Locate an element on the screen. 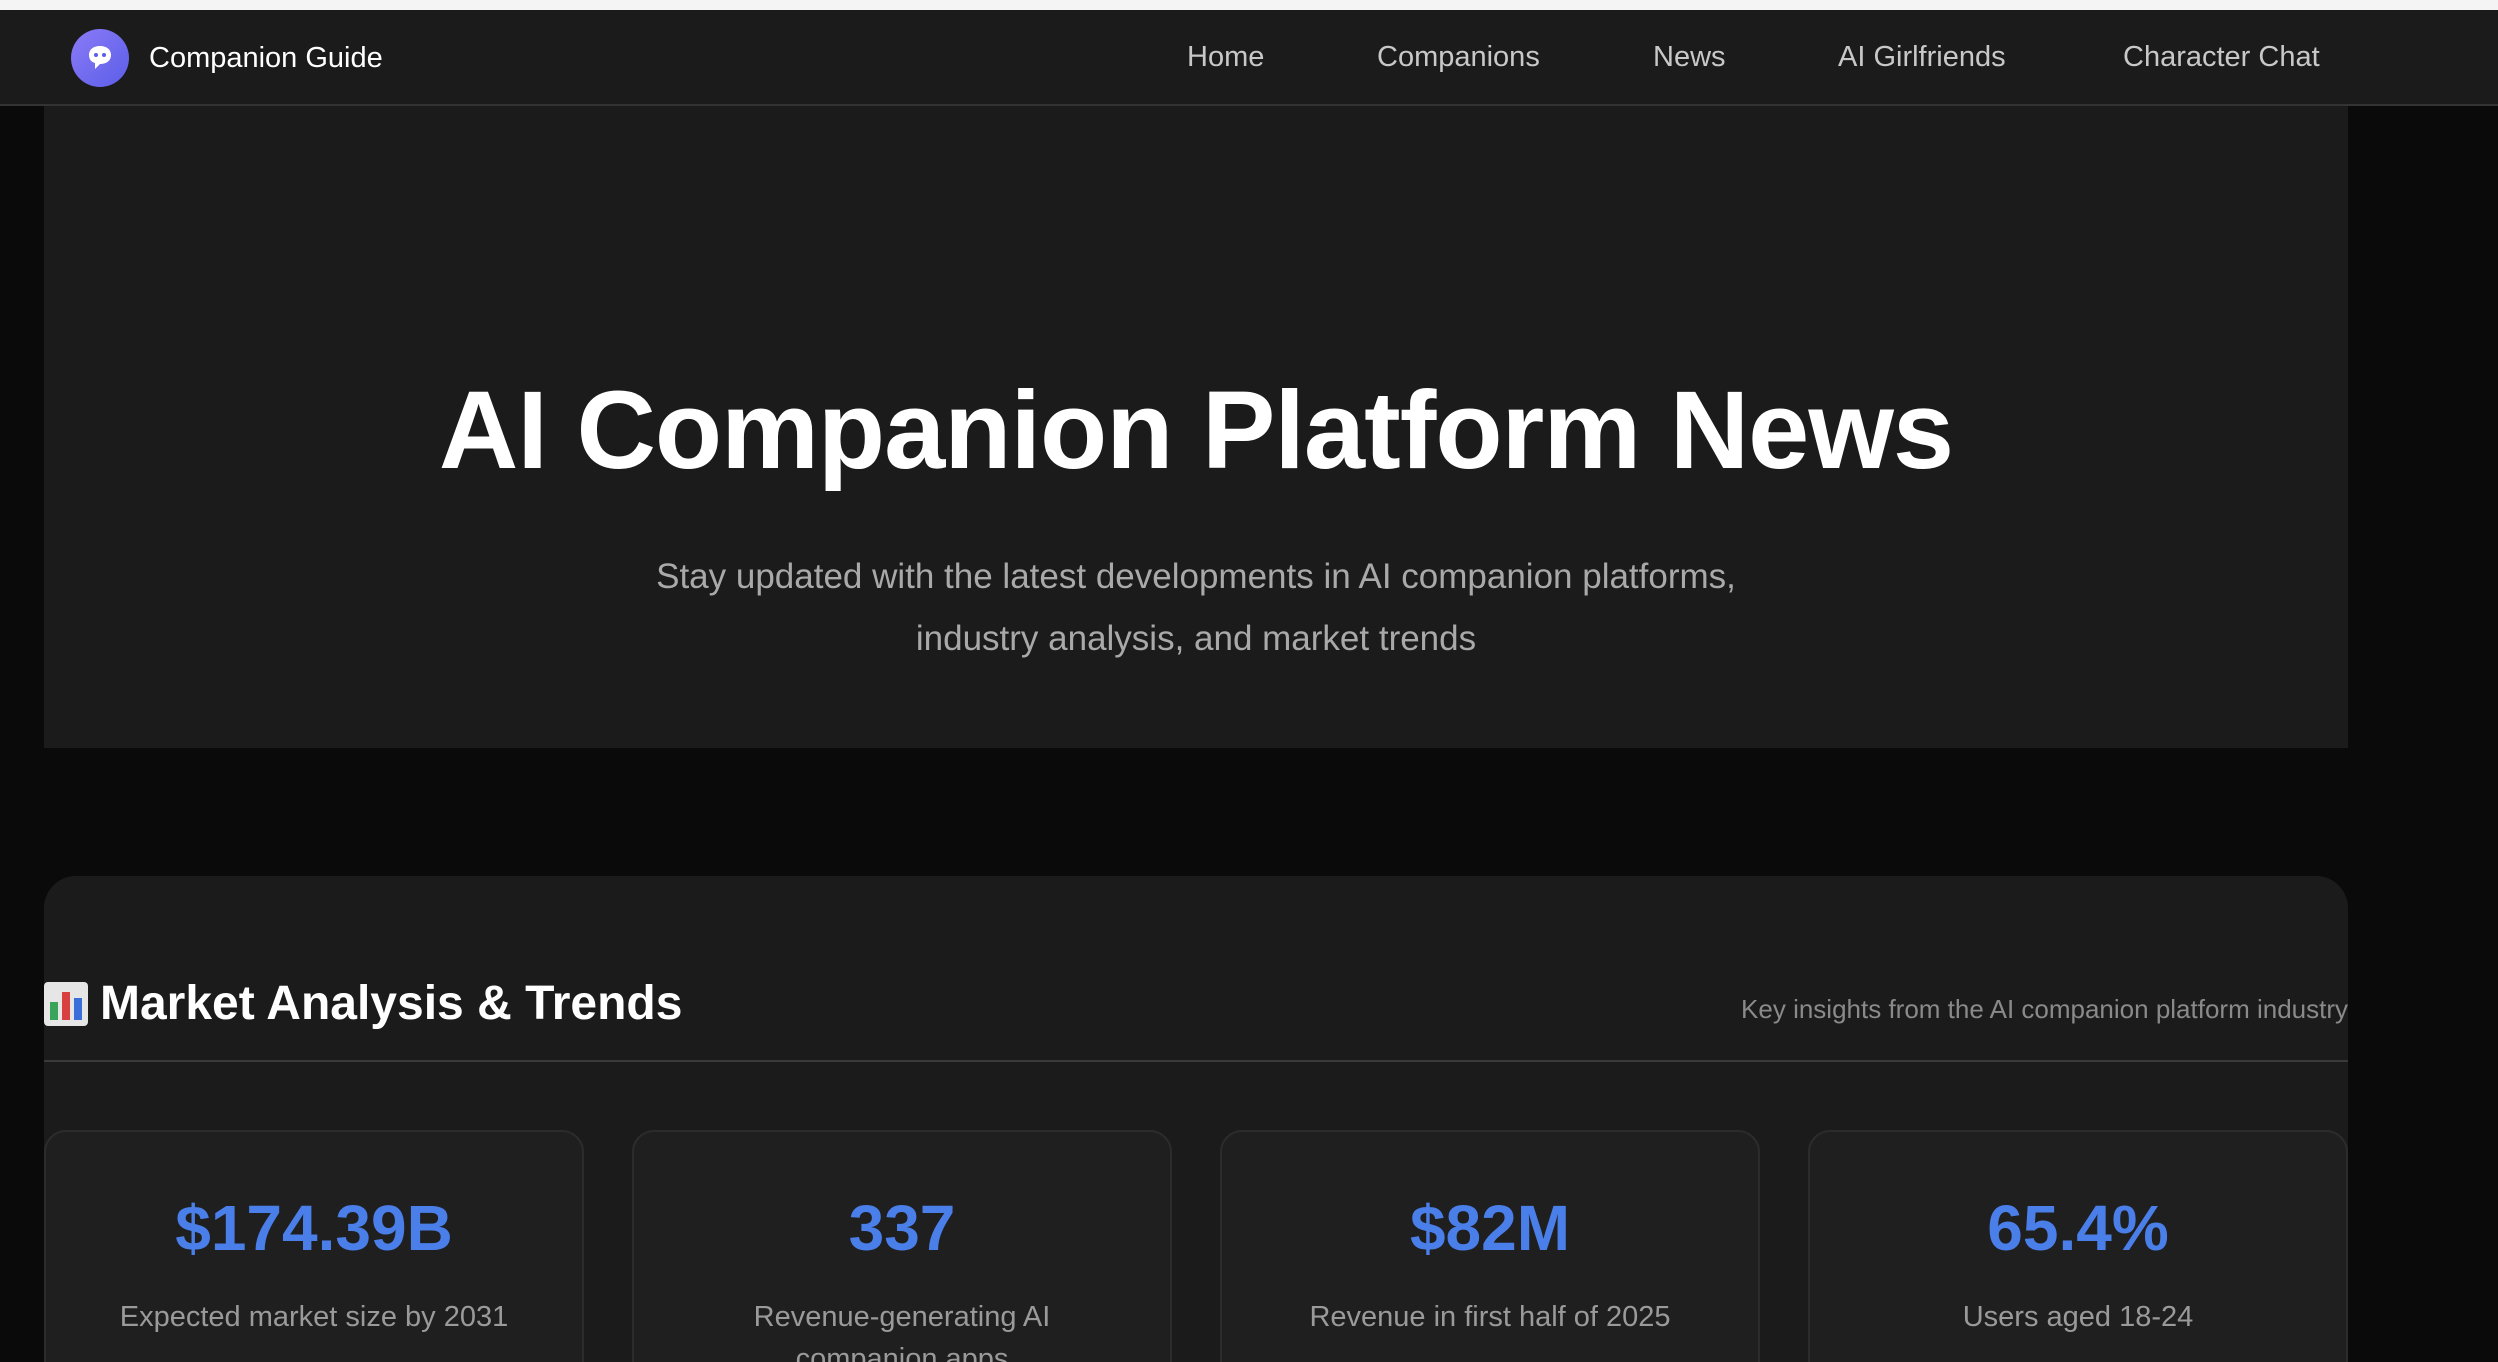 The image size is (2498, 1362). stat-value: 65.4% is located at coordinates (2078, 1228).